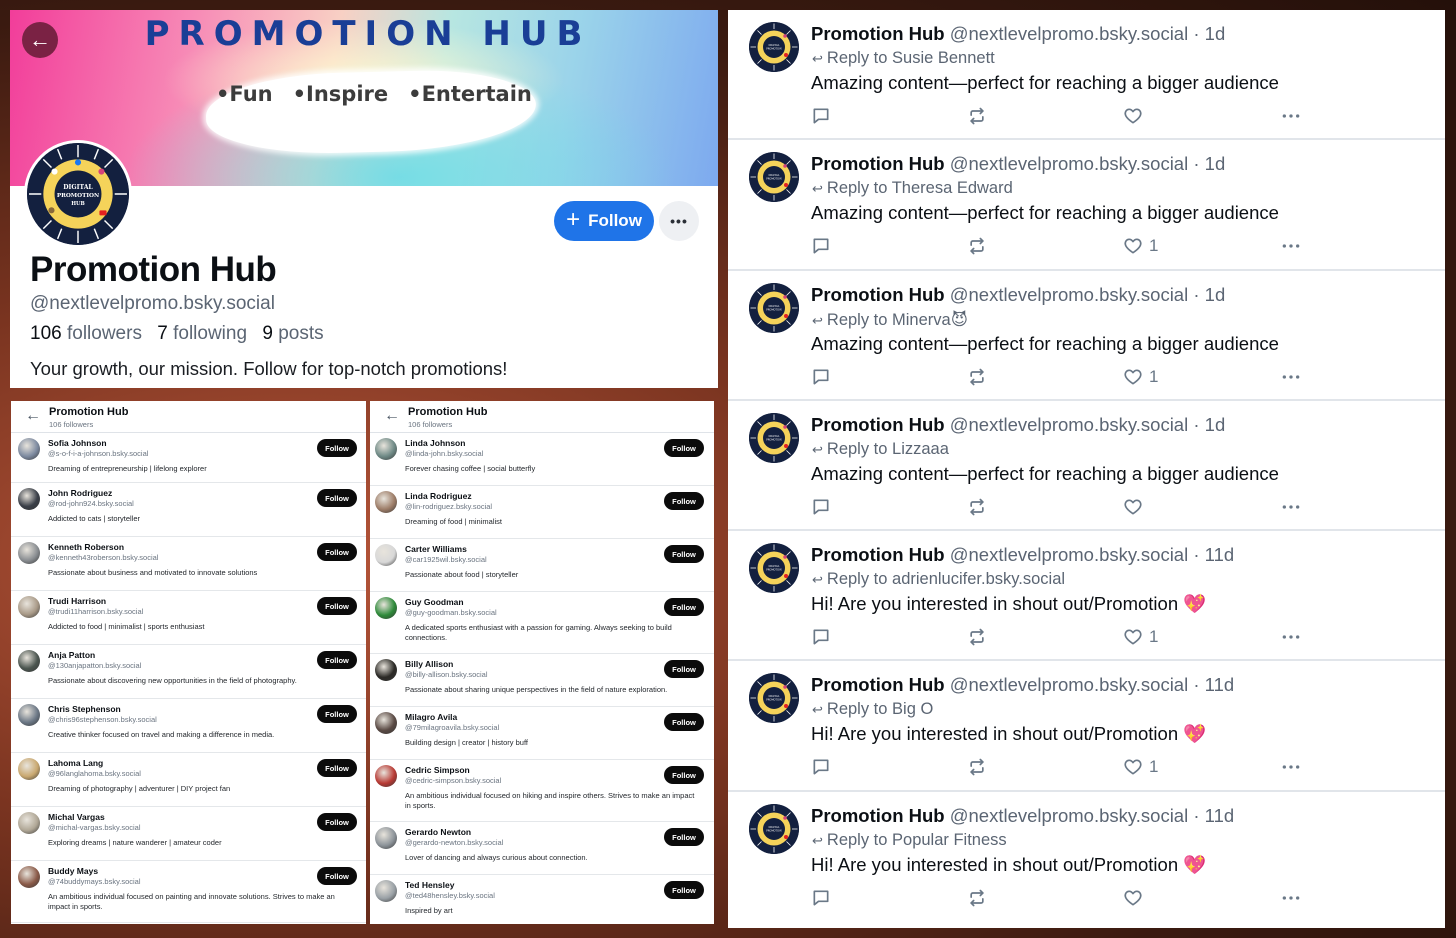 Image resolution: width=1456 pixels, height=938 pixels. I want to click on follower-name: Ted Hensley, so click(429, 885).